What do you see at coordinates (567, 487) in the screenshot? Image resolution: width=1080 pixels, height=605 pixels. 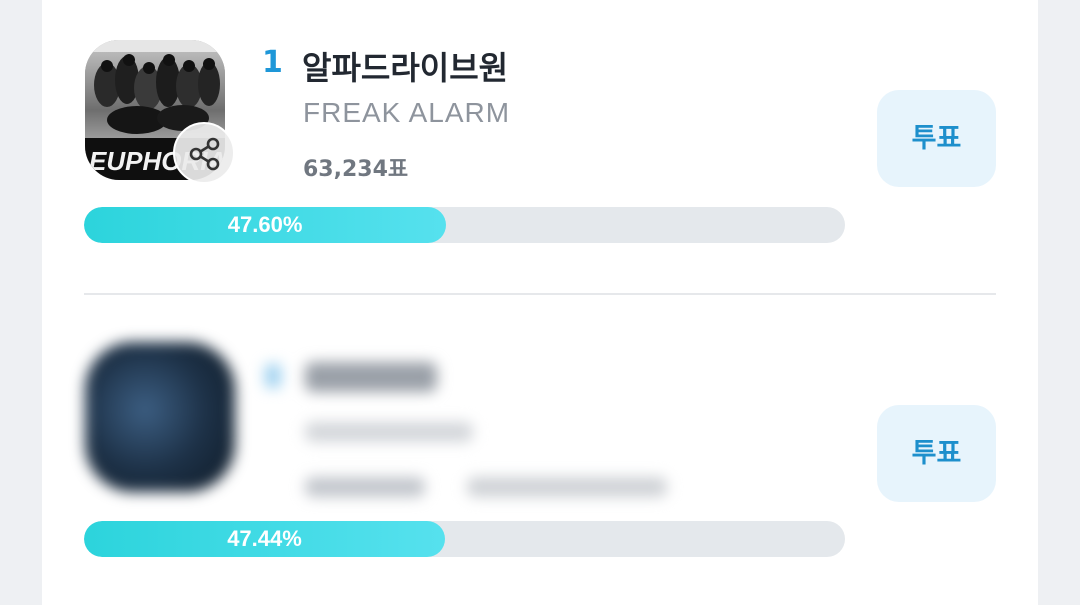 I see `entry-meta` at bounding box center [567, 487].